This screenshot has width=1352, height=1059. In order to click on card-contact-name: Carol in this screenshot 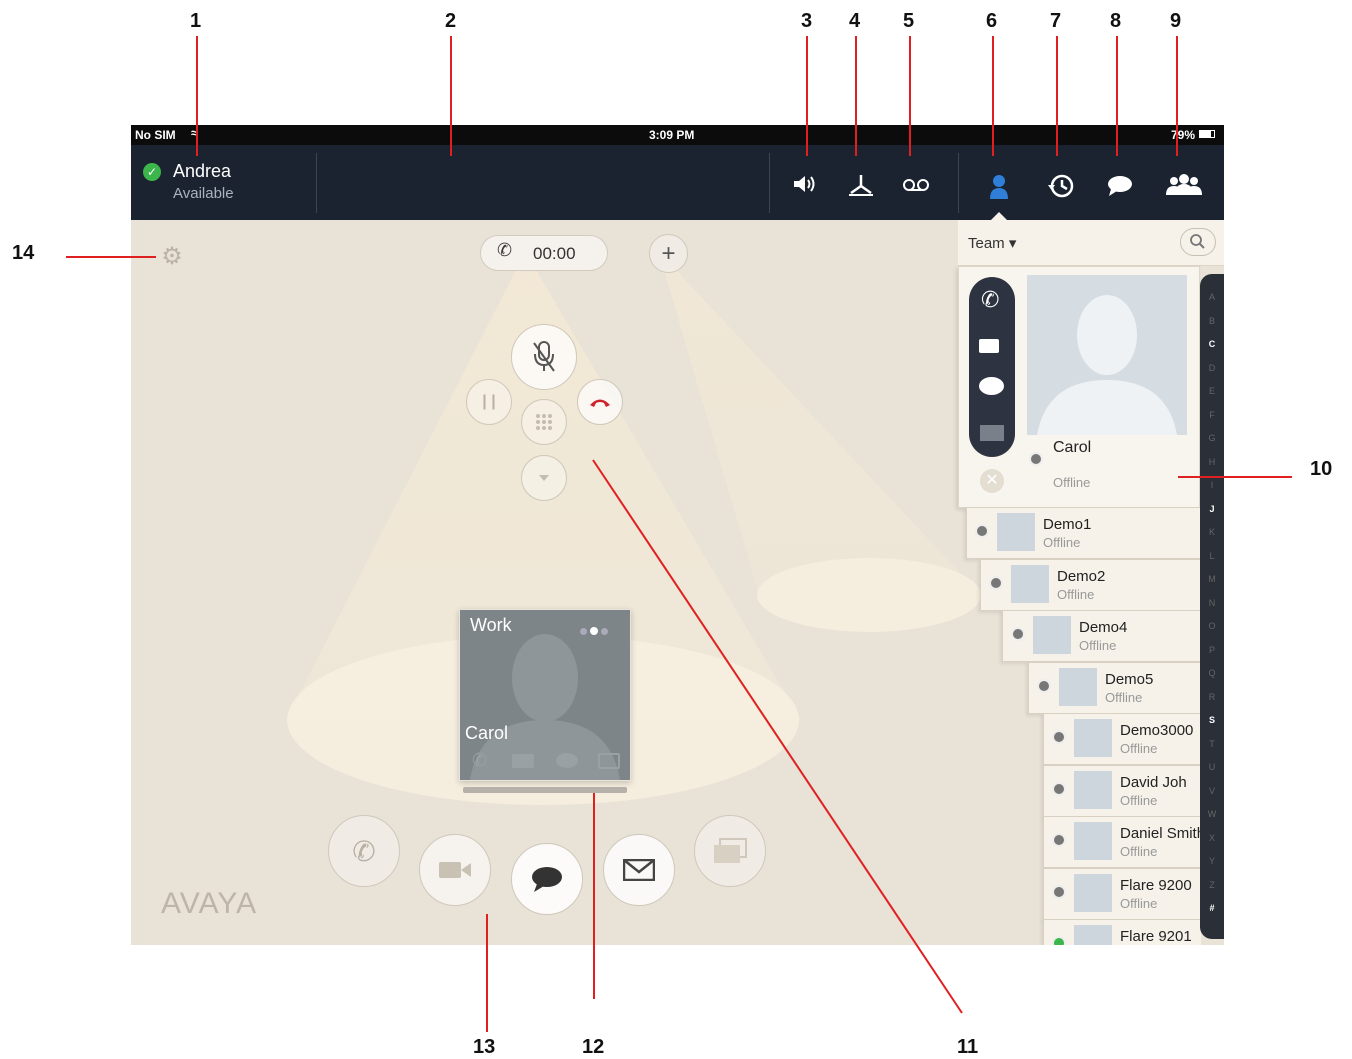, I will do `click(487, 733)`.